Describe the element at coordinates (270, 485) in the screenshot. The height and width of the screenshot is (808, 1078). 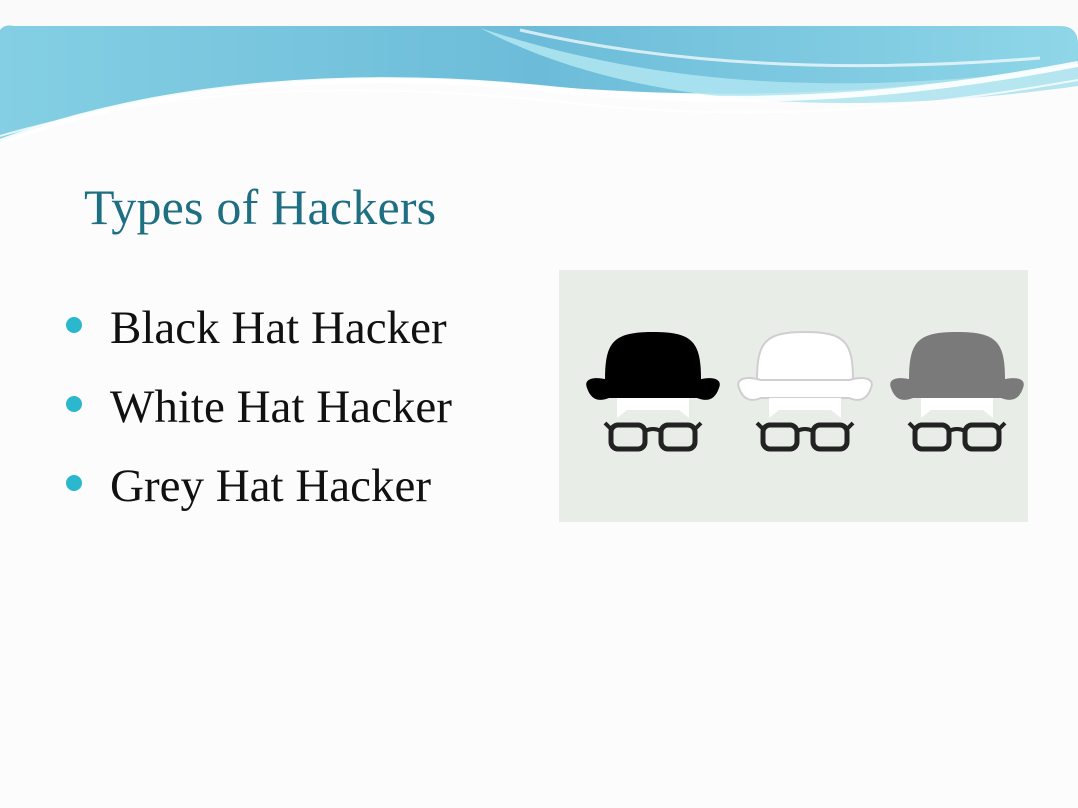
I see `bullet-text: Grey Hat Hacker` at that location.